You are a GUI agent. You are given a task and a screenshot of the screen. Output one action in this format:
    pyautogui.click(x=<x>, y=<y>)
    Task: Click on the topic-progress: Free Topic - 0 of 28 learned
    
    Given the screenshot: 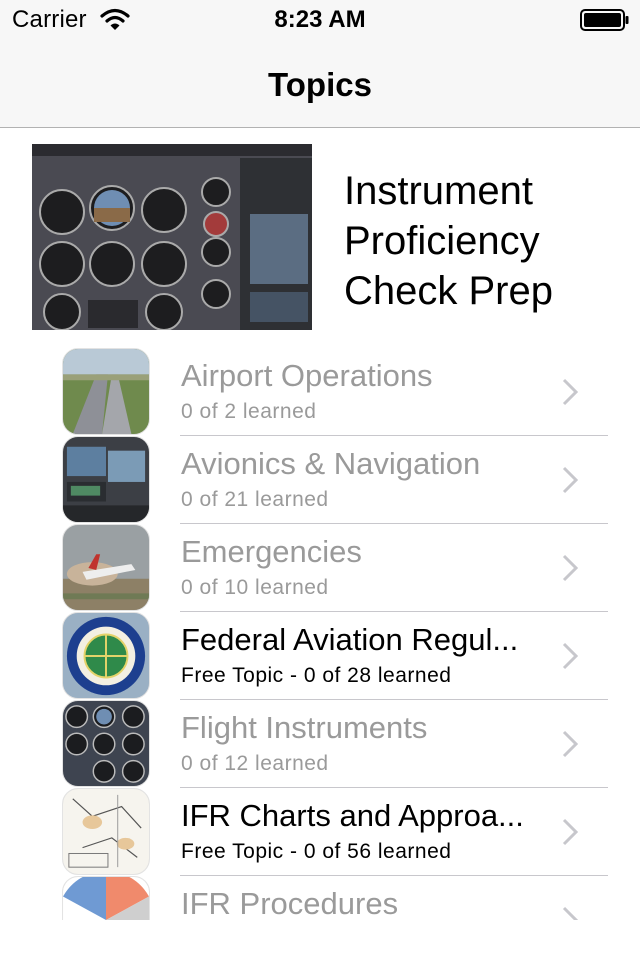 What is the action you would take?
    pyautogui.click(x=316, y=675)
    